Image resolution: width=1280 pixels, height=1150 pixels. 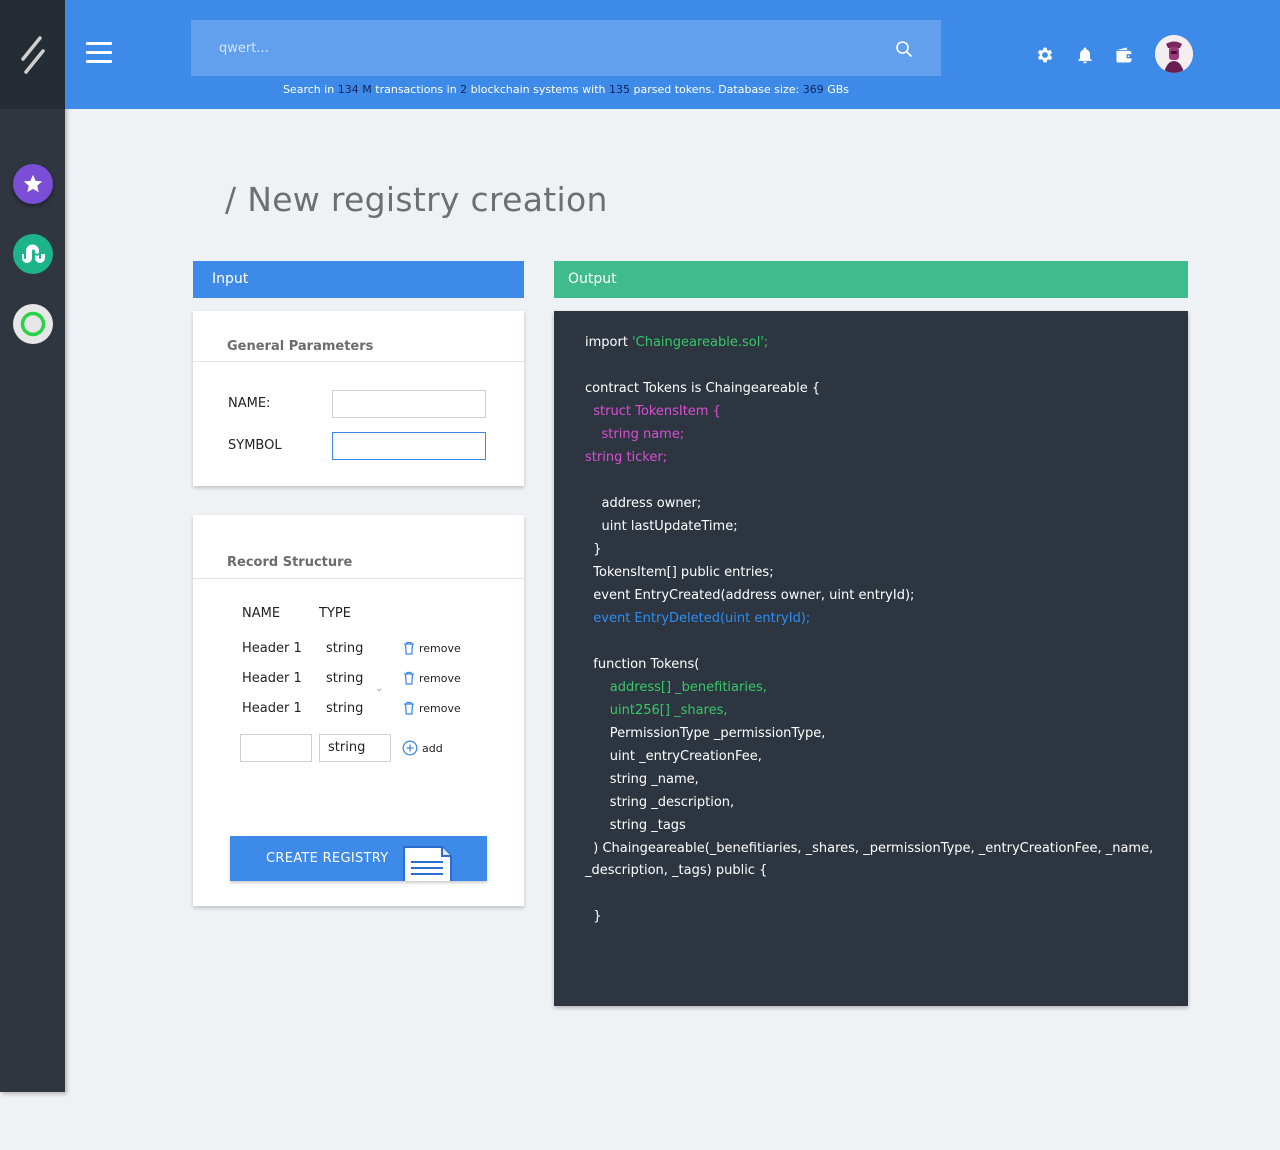 What do you see at coordinates (379, 688) in the screenshot?
I see `chevron-down-icon: ⌄` at bounding box center [379, 688].